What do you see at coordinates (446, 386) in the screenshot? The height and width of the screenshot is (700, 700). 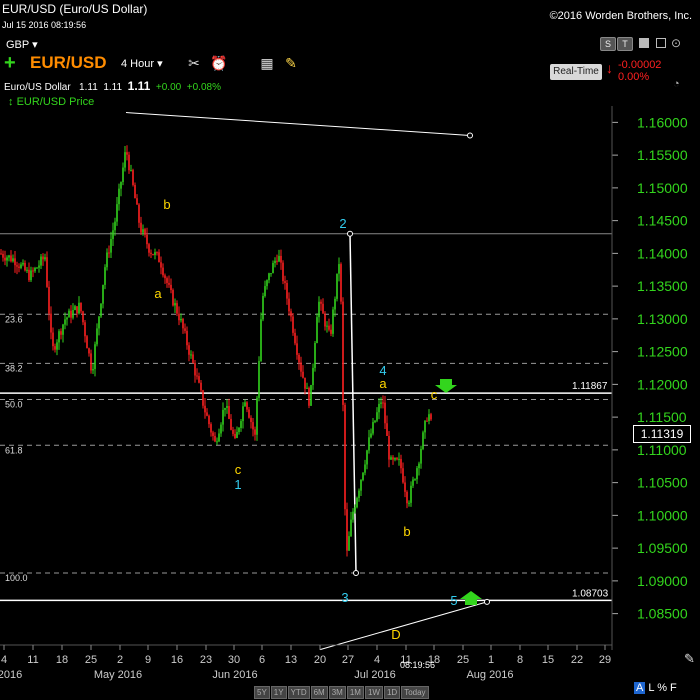 I see `down-arrow-icon` at bounding box center [446, 386].